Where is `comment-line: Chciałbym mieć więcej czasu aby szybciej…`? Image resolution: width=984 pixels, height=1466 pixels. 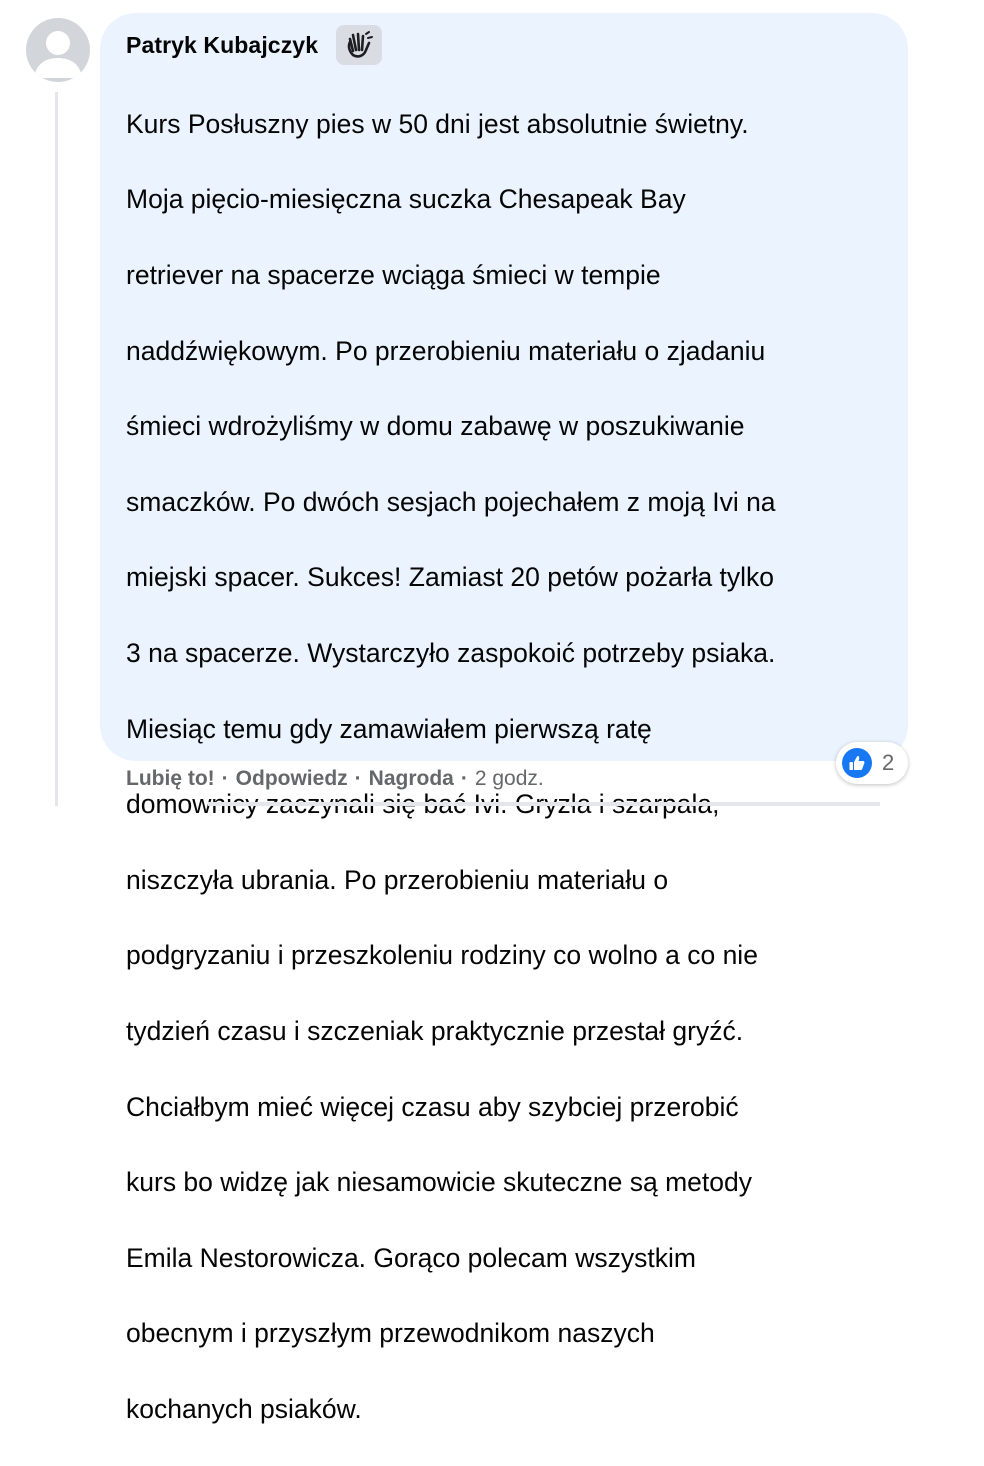 comment-line: Chciałbym mieć więcej czasu aby szybciej… is located at coordinates (432, 1106).